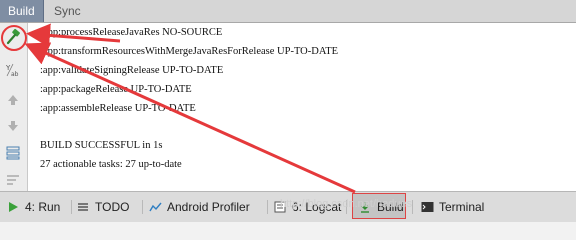 The width and height of the screenshot is (576, 240). I want to click on console-line: :app:processReleaseJavaRes NO-SOURCE, so click(131, 32).